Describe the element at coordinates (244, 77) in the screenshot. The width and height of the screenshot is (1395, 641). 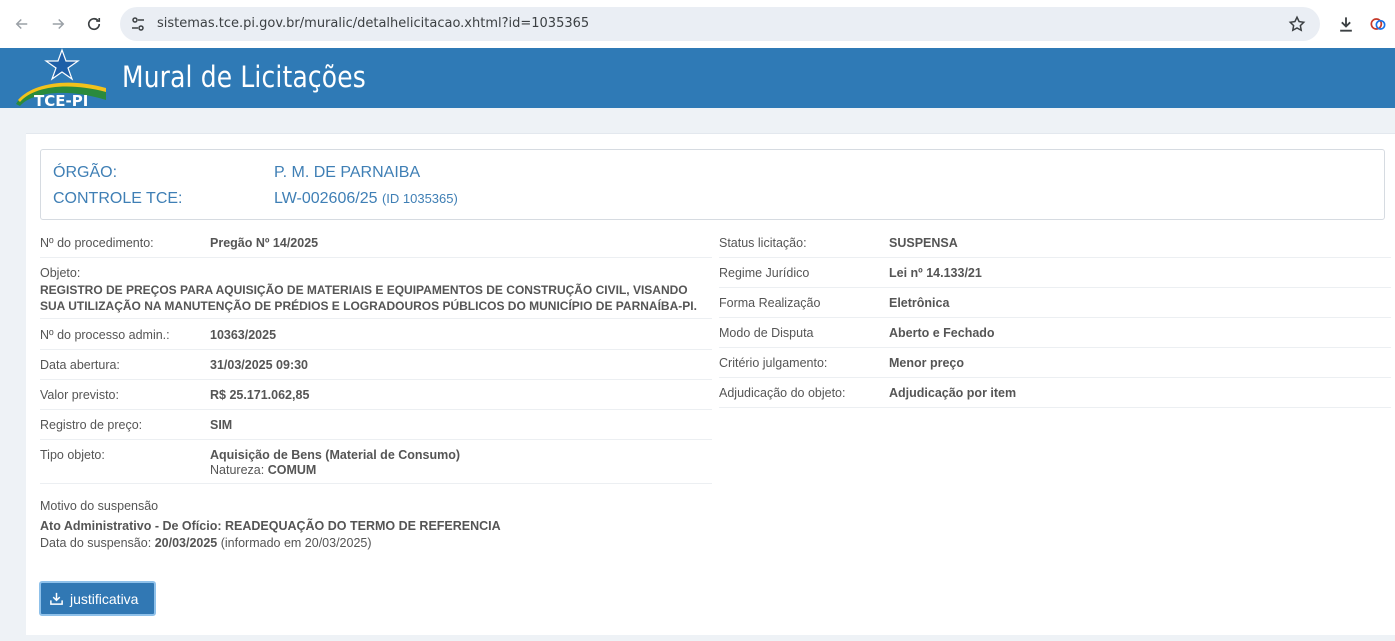
I see `page-title: Mural de Licitações` at that location.